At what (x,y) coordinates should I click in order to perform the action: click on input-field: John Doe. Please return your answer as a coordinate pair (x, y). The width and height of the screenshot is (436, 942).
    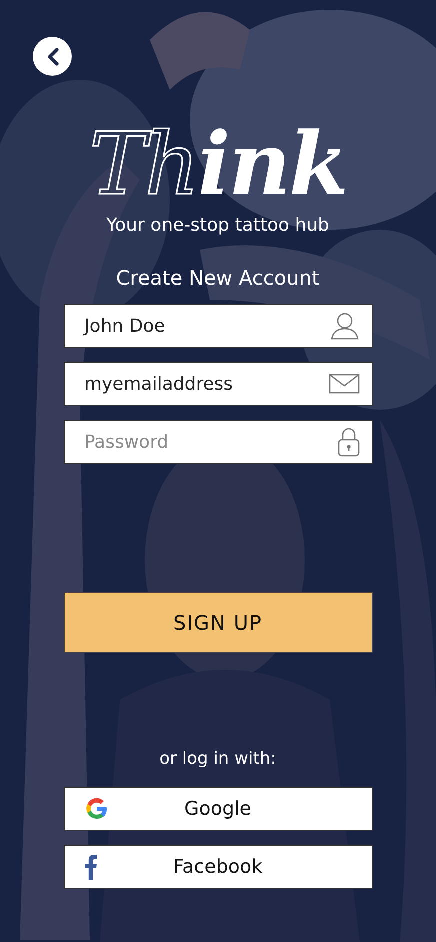
    Looking at the image, I should click on (218, 326).